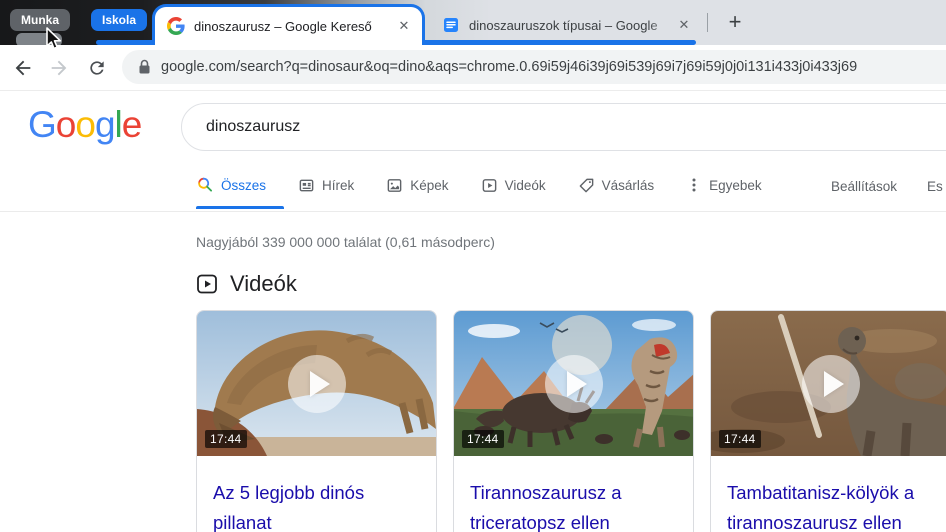 Image resolution: width=946 pixels, height=532 pixels. I want to click on more-vertical-icon, so click(694, 185).